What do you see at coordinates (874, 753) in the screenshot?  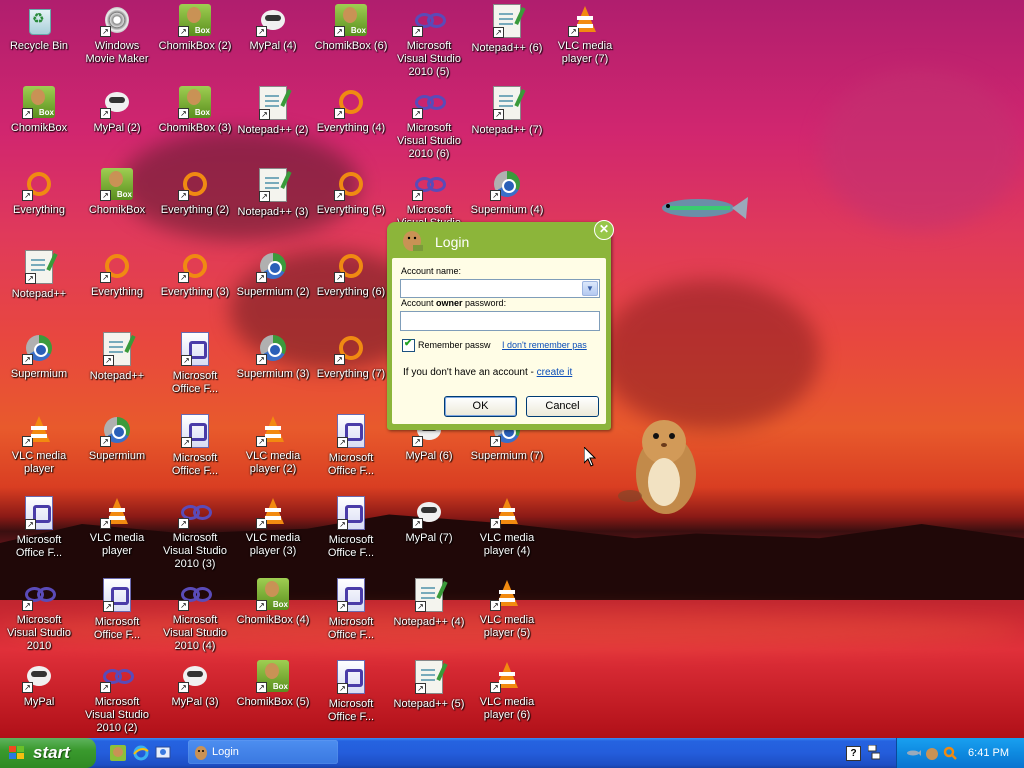 I see `network-icon` at bounding box center [874, 753].